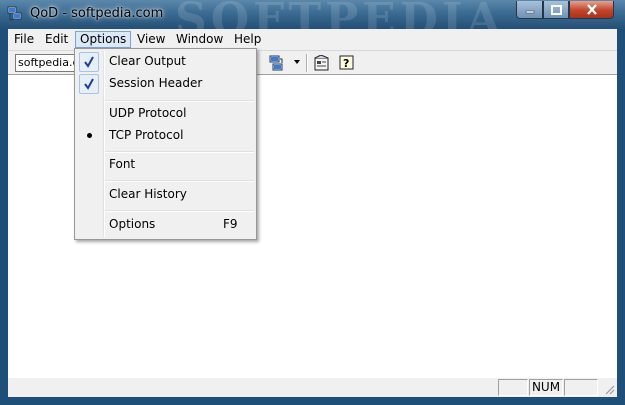 The height and width of the screenshot is (405, 625). What do you see at coordinates (609, 389) in the screenshot?
I see `resize-grip-icon` at bounding box center [609, 389].